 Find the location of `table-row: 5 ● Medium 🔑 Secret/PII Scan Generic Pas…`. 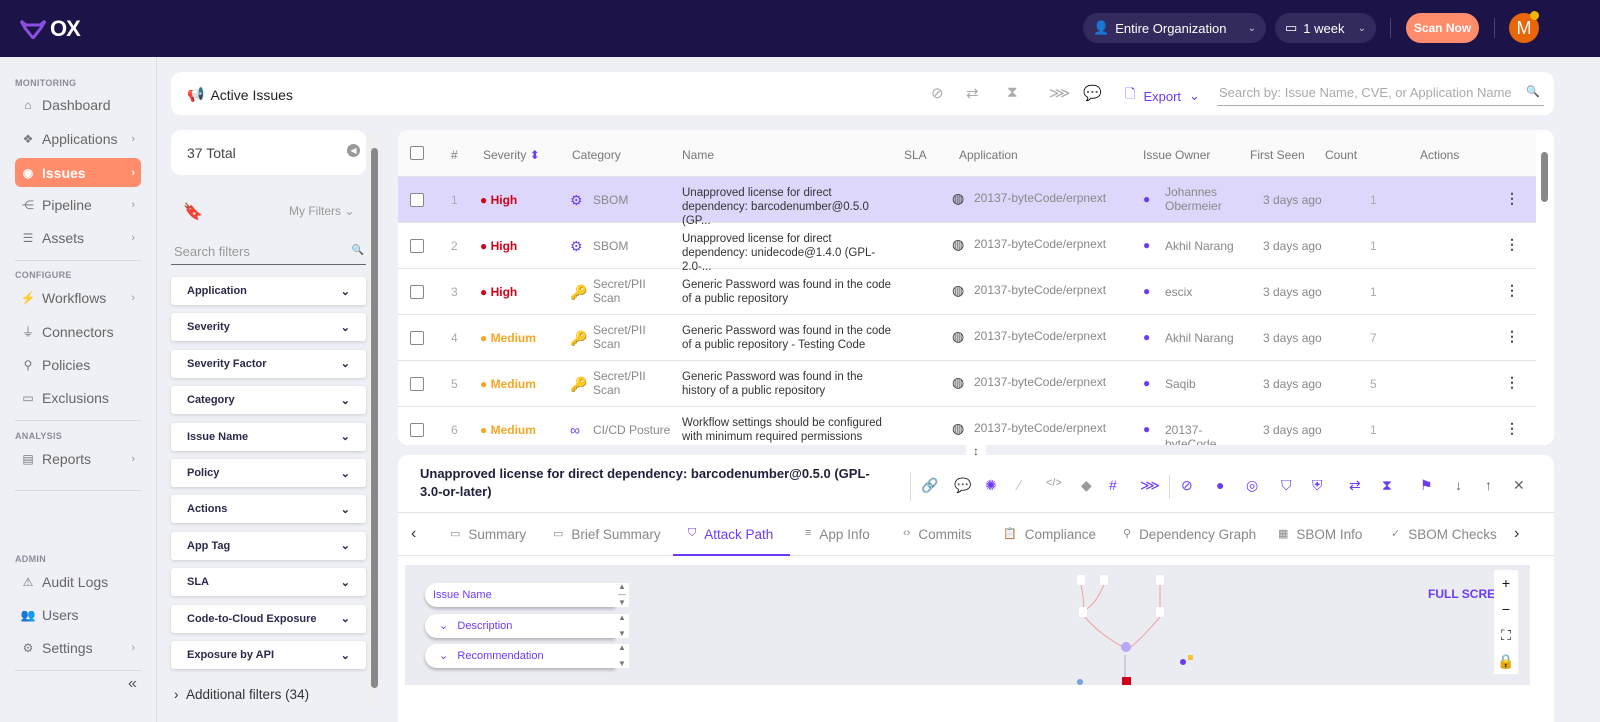

table-row: 5 ● Medium 🔑 Secret/PII Scan Generic Pas… is located at coordinates (967, 384).